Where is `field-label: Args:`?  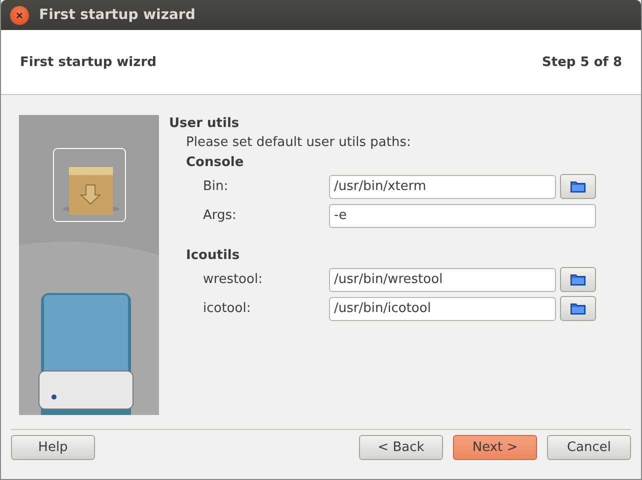
field-label: Args: is located at coordinates (220, 215).